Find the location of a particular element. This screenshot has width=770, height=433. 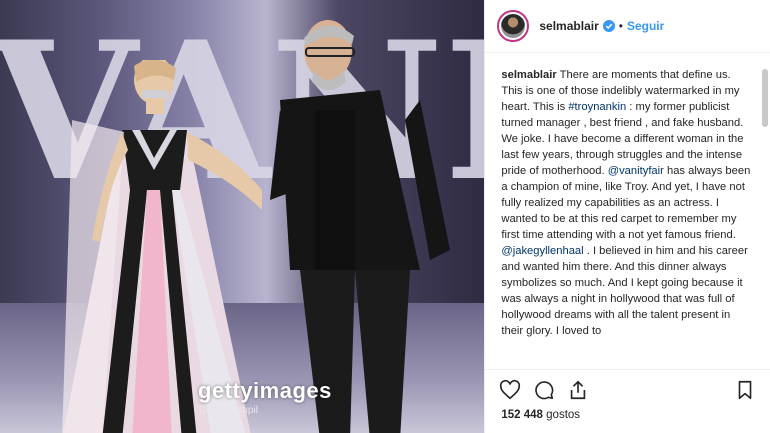

verified-badge-icon is located at coordinates (608, 26).